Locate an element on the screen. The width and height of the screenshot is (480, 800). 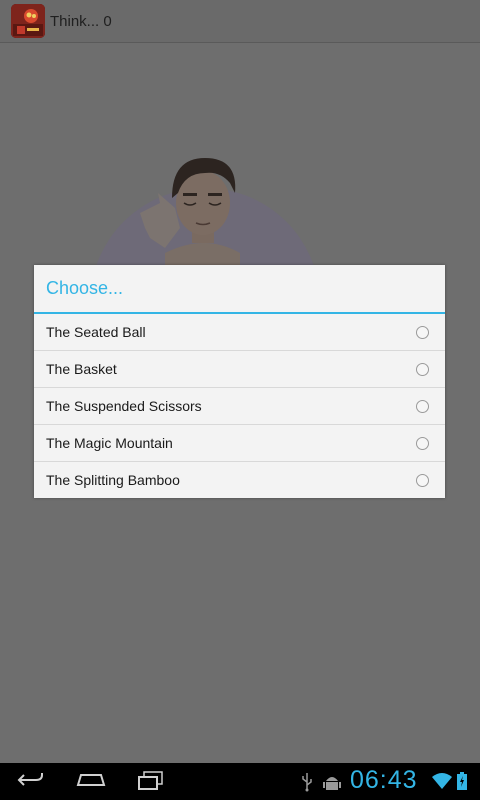
option-basket: The Basket is located at coordinates (239, 369).